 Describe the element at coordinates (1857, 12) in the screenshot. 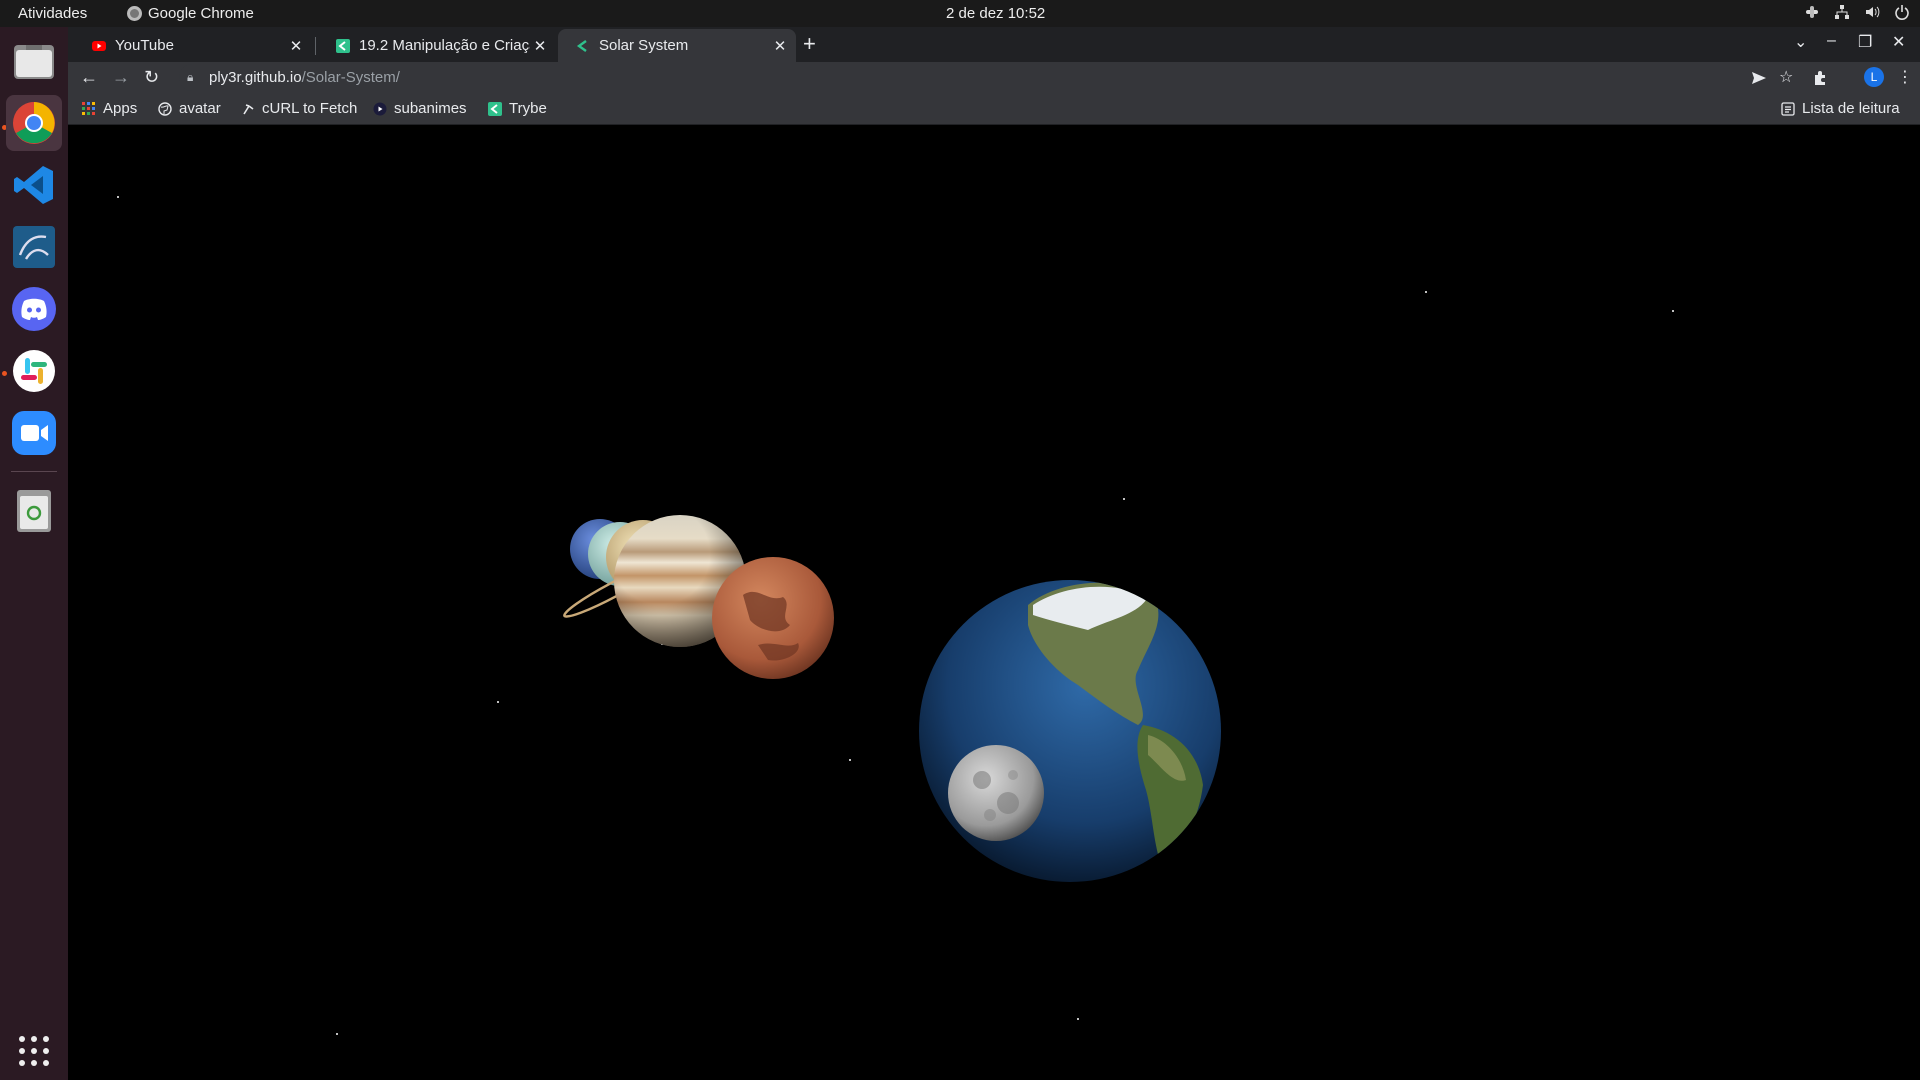

I see `system-tray` at that location.